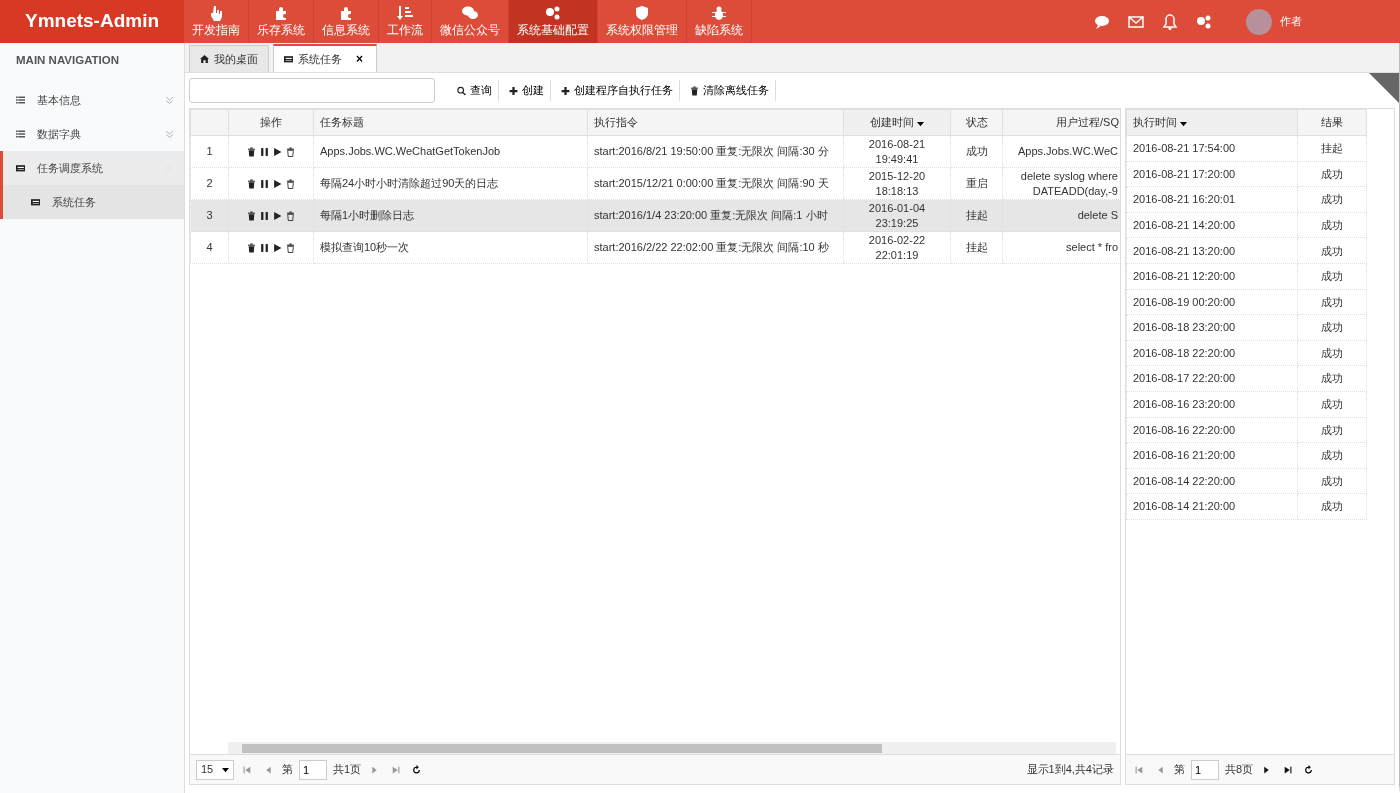 The width and height of the screenshot is (1400, 793). What do you see at coordinates (475, 90) in the screenshot?
I see `toolbar-button: 查询` at bounding box center [475, 90].